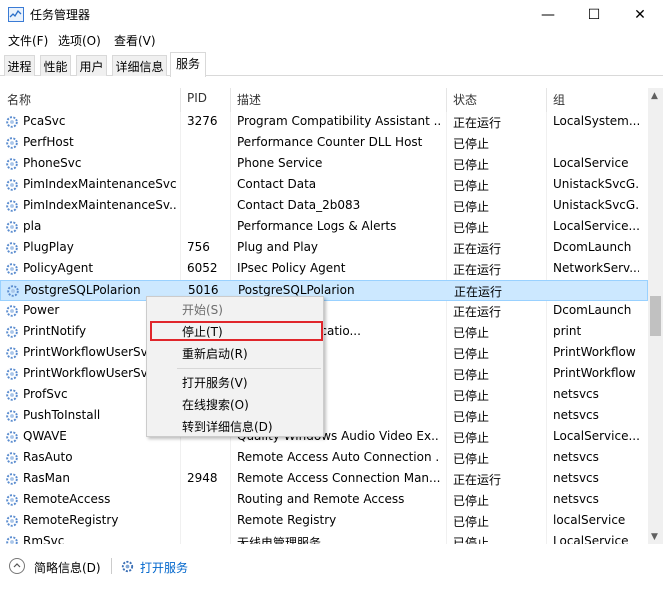 This screenshot has height=590, width=663. I want to click on menu-file: 文件(F), so click(28, 40).